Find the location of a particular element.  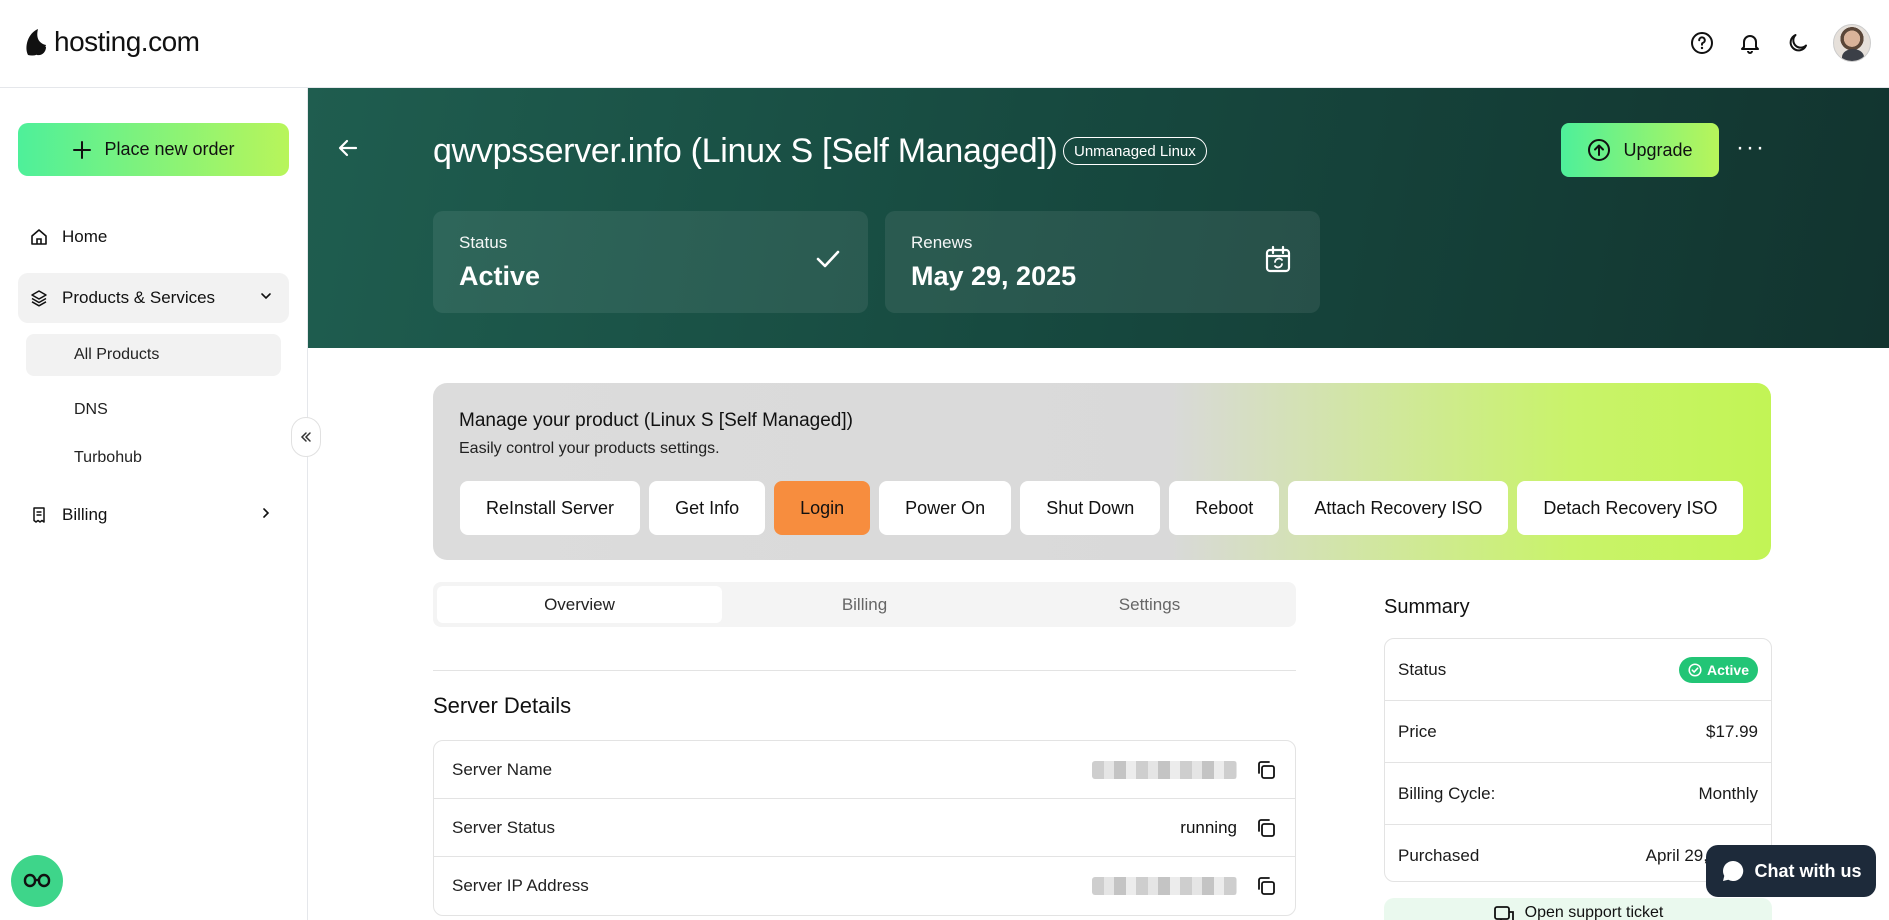

server-details-title: Server Details is located at coordinates (502, 705).